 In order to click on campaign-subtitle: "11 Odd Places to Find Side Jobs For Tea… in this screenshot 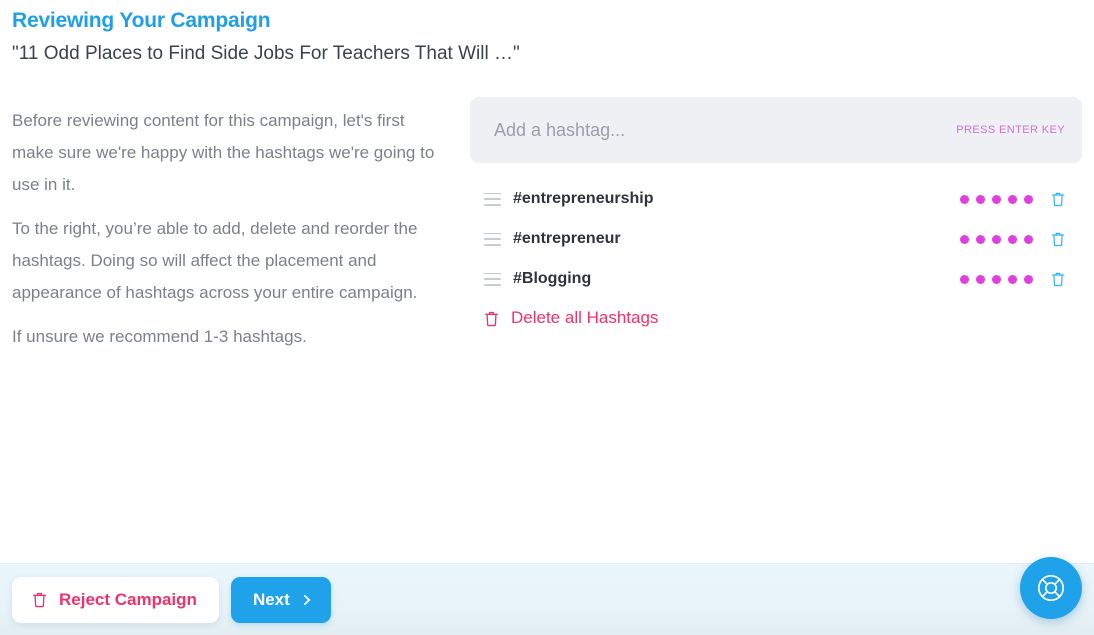, I will do `click(266, 53)`.